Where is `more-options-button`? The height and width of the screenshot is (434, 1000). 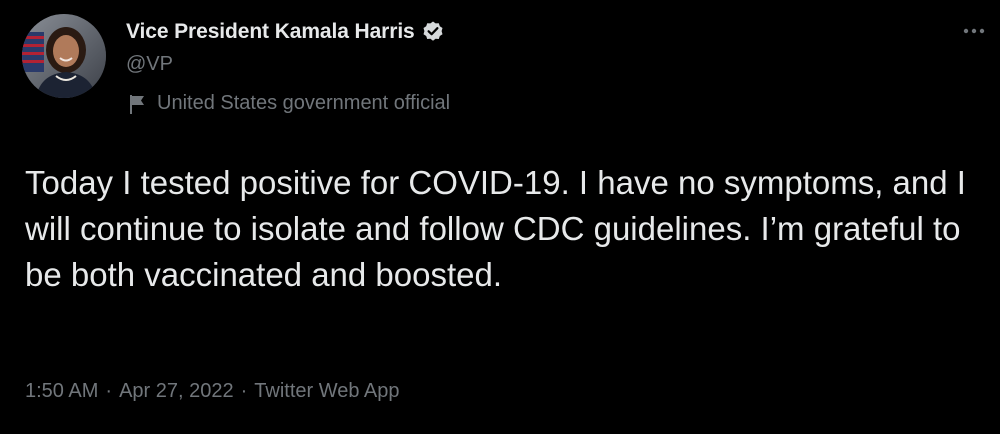 more-options-button is located at coordinates (974, 31).